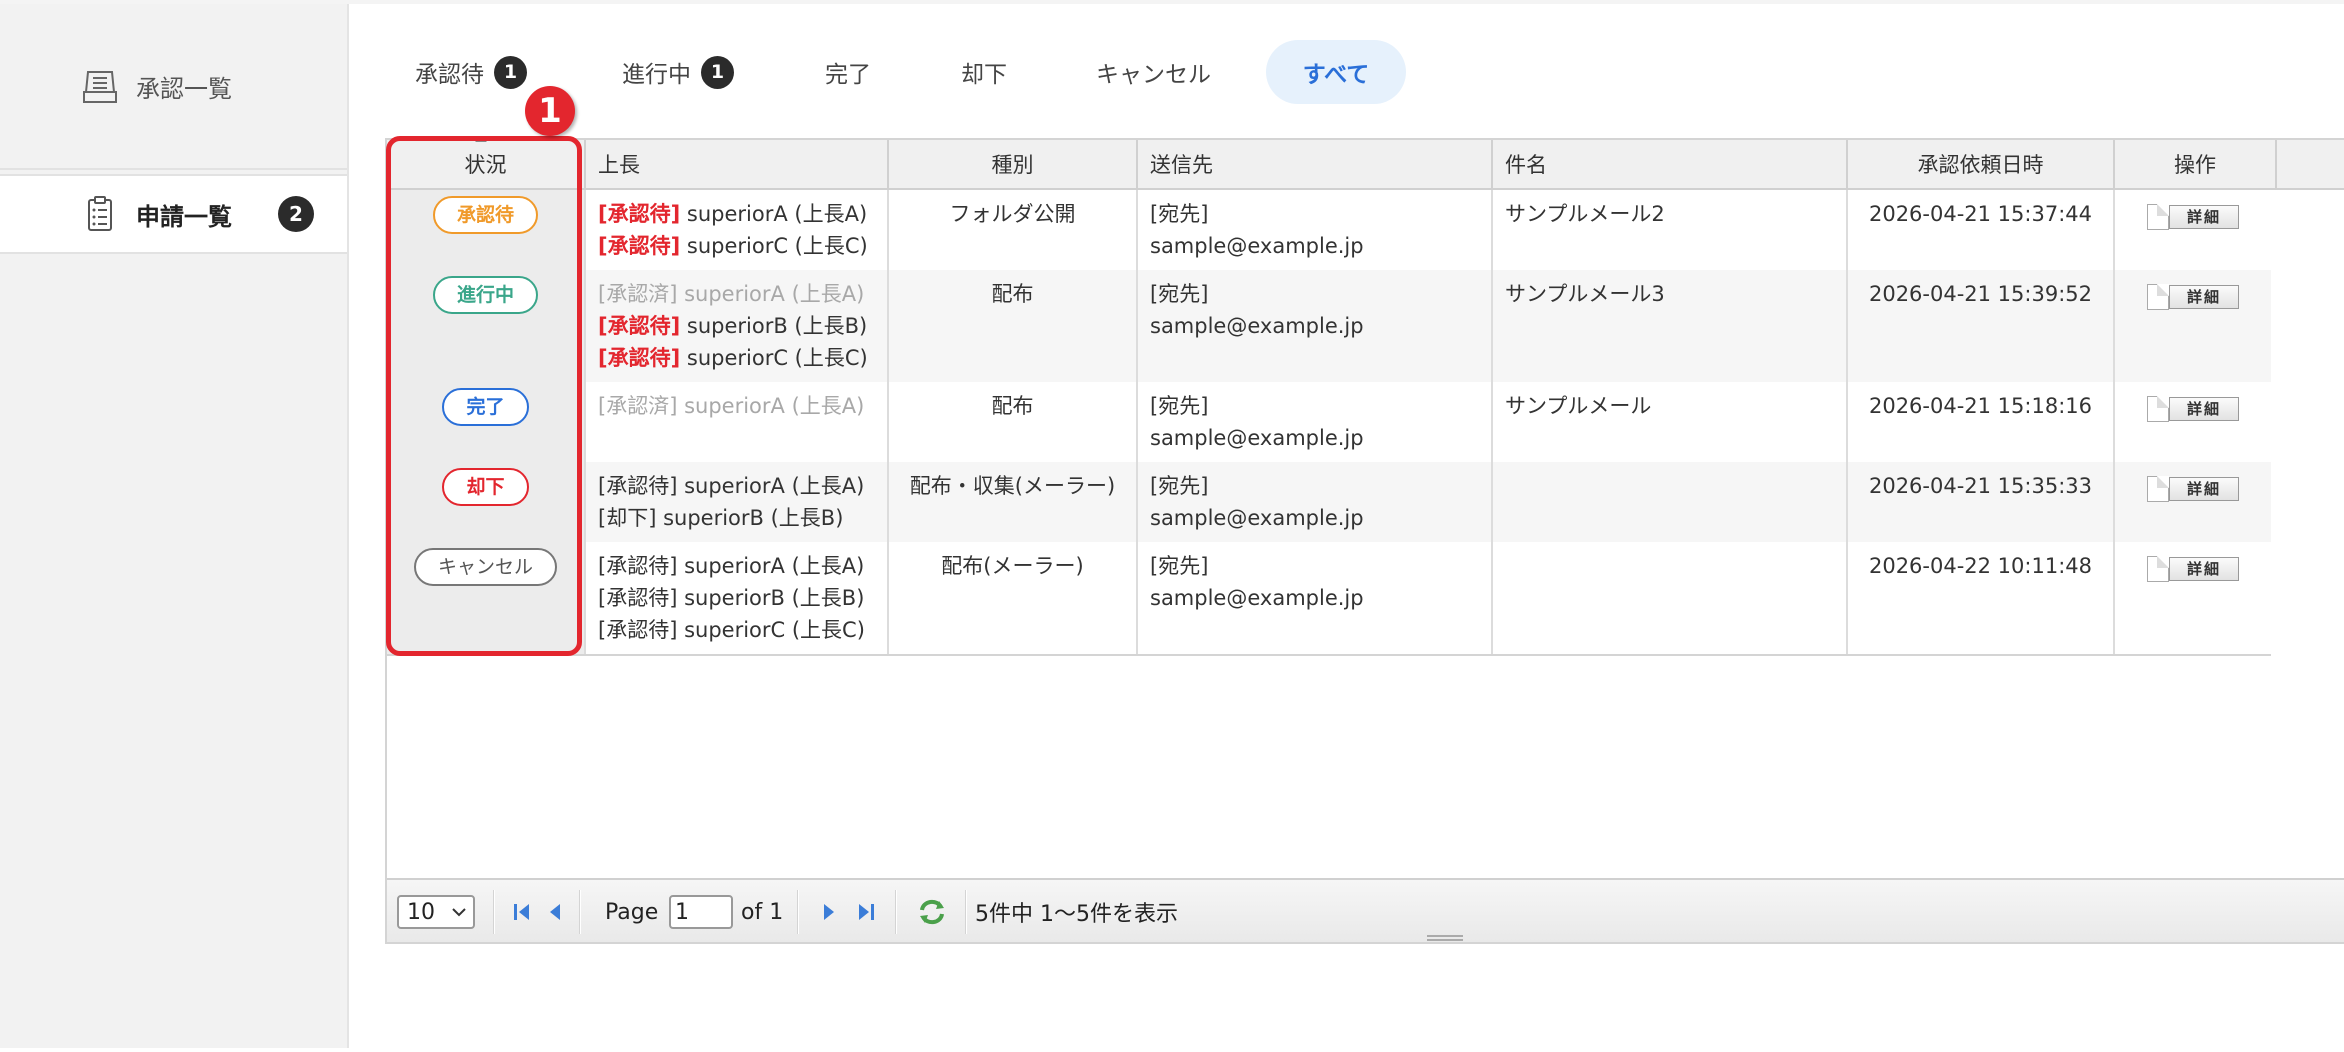 The width and height of the screenshot is (2344, 1052). I want to click on refresh-icon, so click(932, 912).